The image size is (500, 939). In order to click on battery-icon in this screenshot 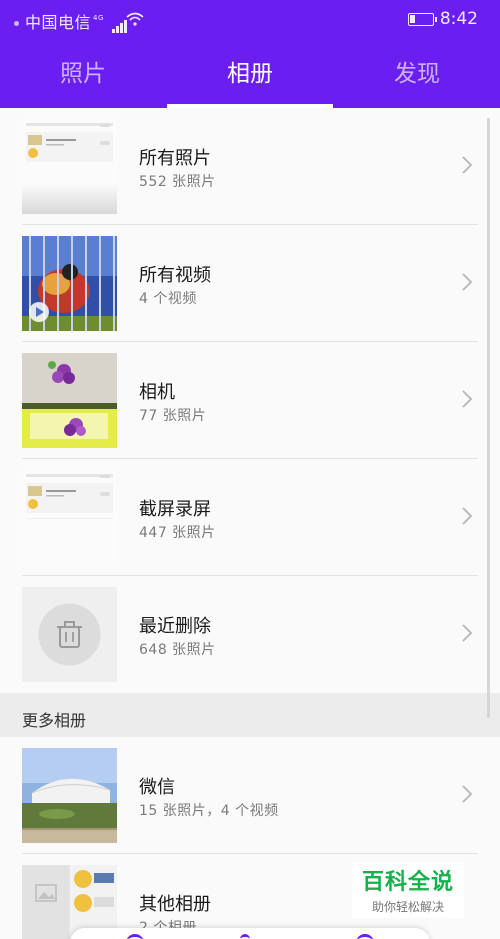, I will do `click(422, 19)`.